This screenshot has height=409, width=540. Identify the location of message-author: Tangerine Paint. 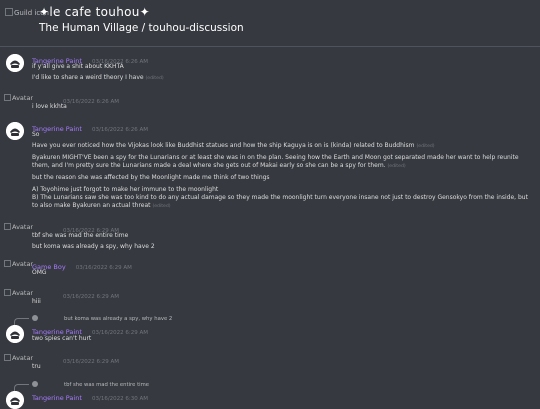
(57, 398).